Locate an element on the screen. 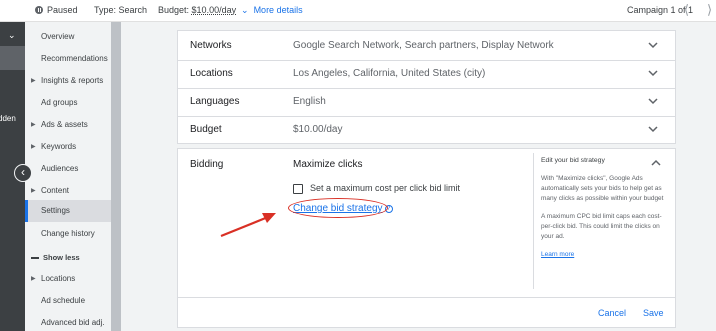  nav-item-content: ▶ Content is located at coordinates (68, 191).